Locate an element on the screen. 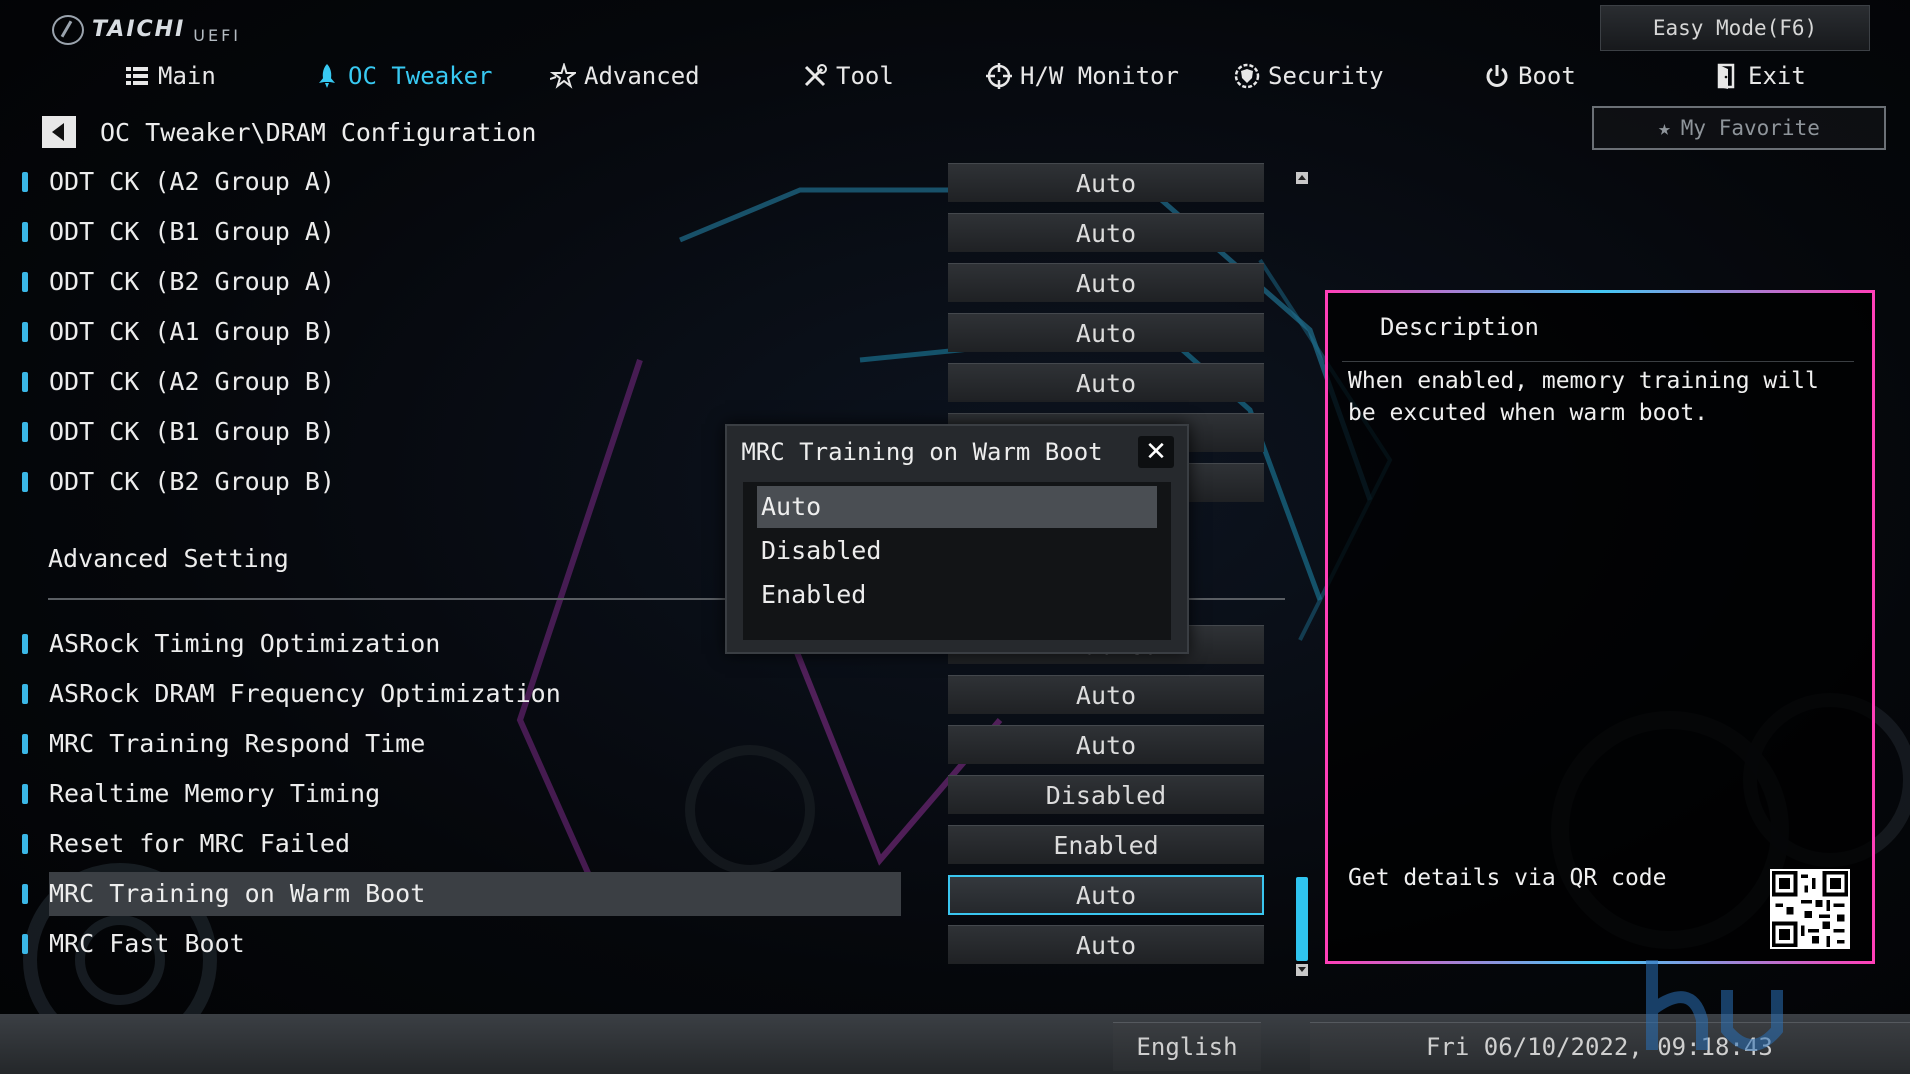 This screenshot has width=1910, height=1074. star-icon is located at coordinates (563, 76).